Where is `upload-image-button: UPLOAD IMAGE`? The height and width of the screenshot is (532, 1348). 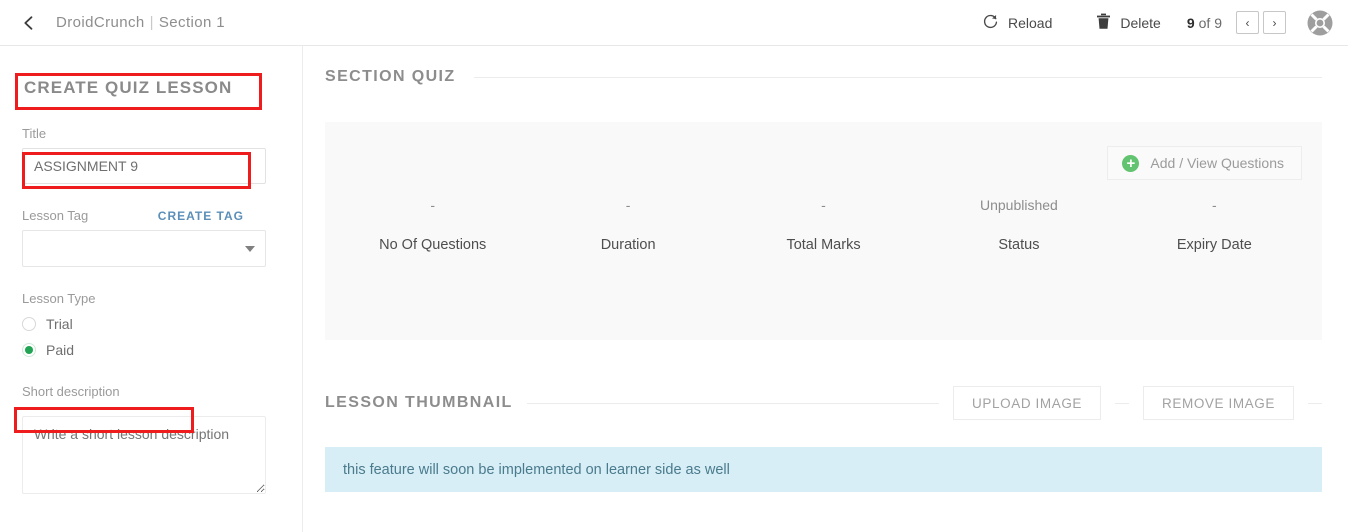 upload-image-button: UPLOAD IMAGE is located at coordinates (1027, 403).